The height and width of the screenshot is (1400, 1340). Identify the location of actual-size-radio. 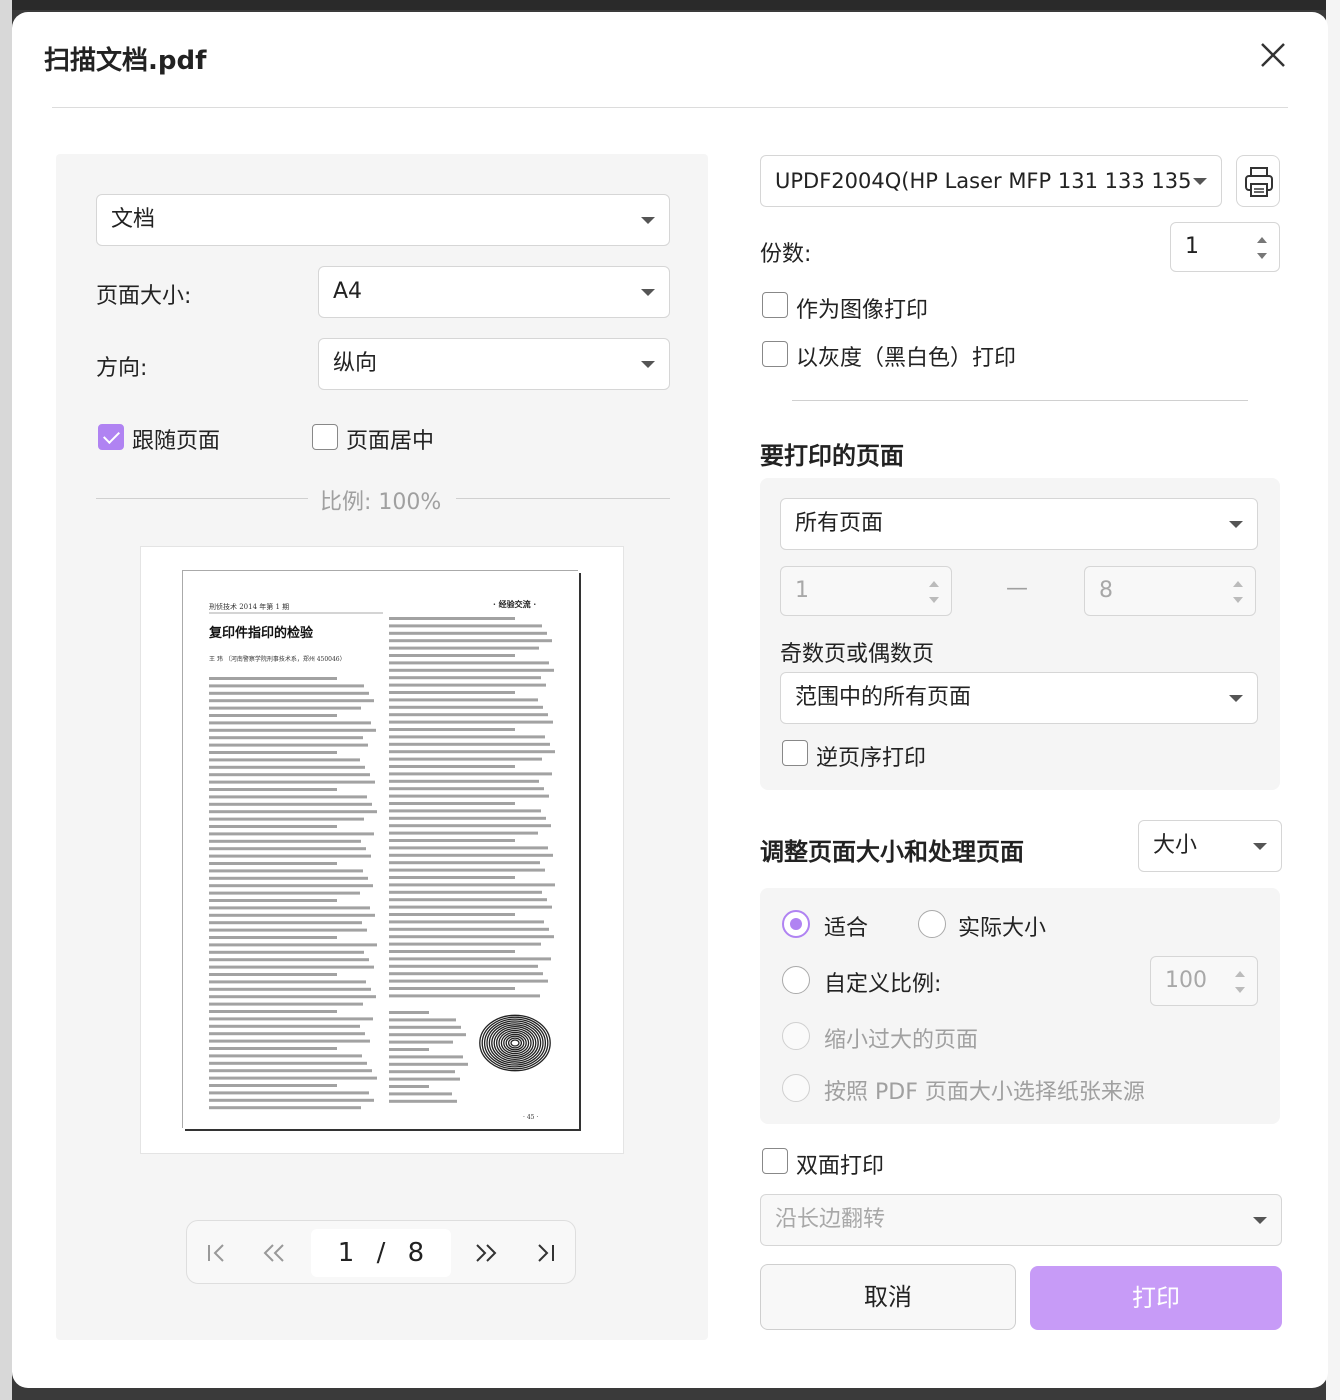
(932, 924).